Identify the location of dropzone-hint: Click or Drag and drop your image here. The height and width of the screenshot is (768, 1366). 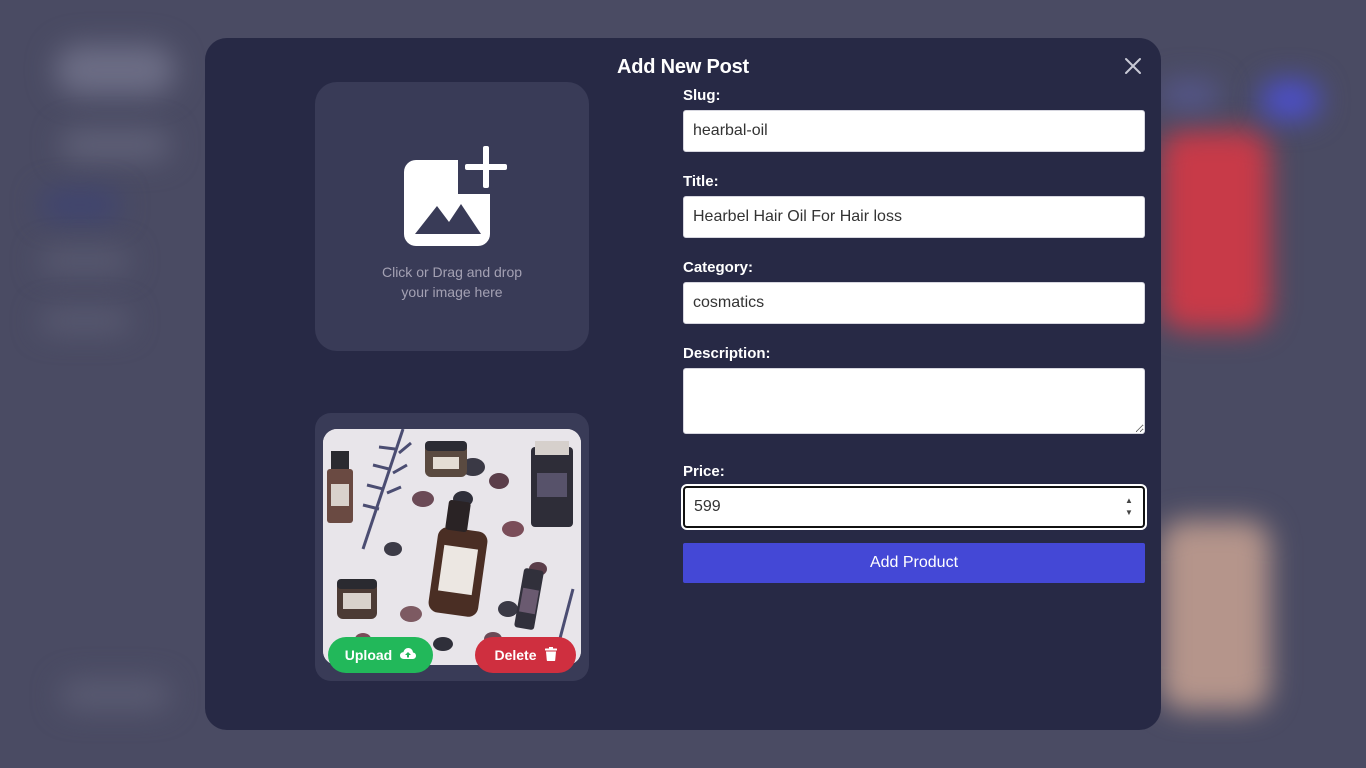
(452, 282).